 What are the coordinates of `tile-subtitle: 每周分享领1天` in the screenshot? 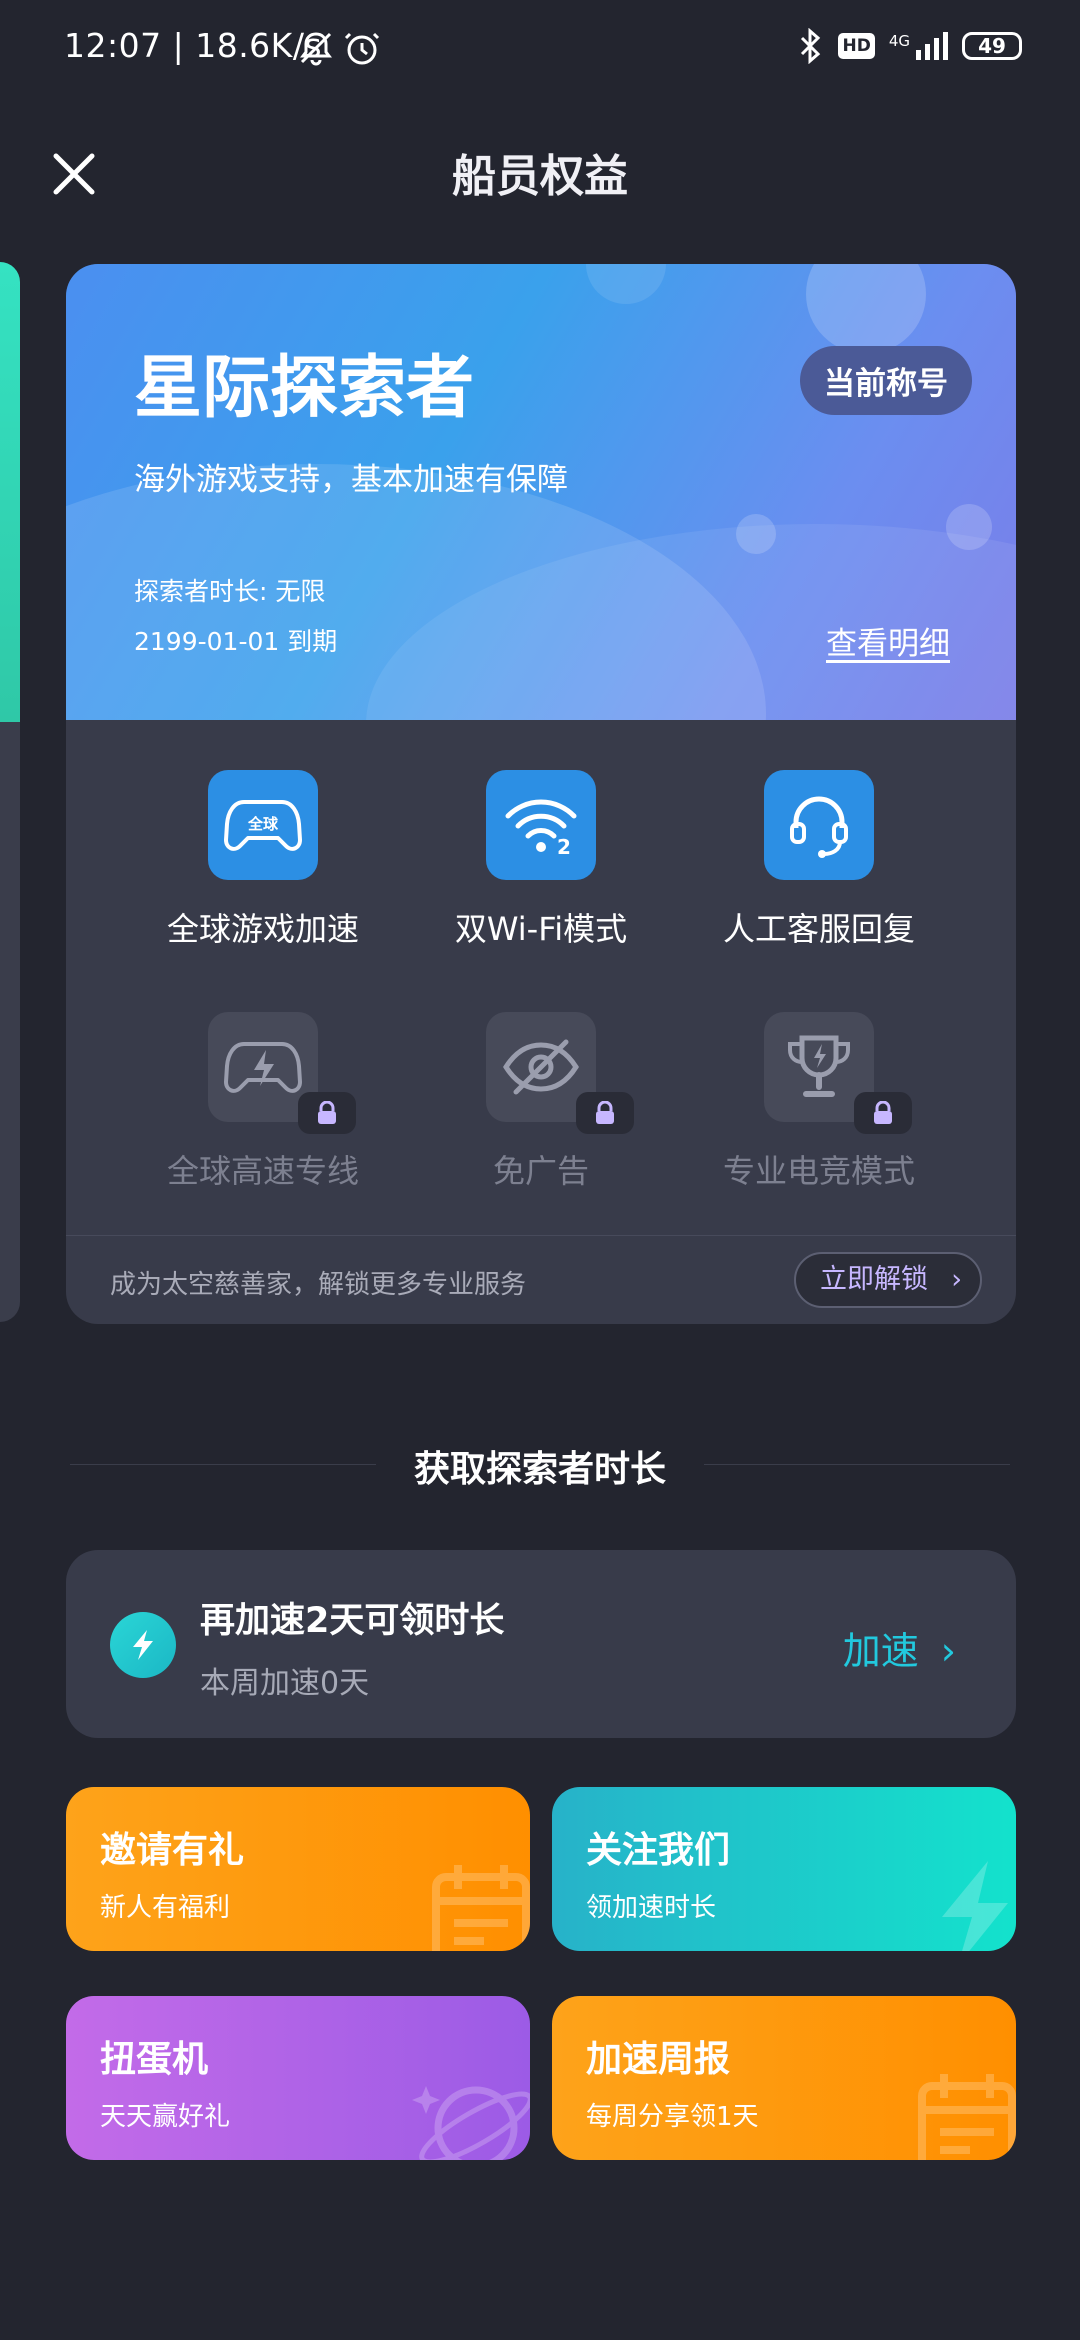 It's located at (672, 2117).